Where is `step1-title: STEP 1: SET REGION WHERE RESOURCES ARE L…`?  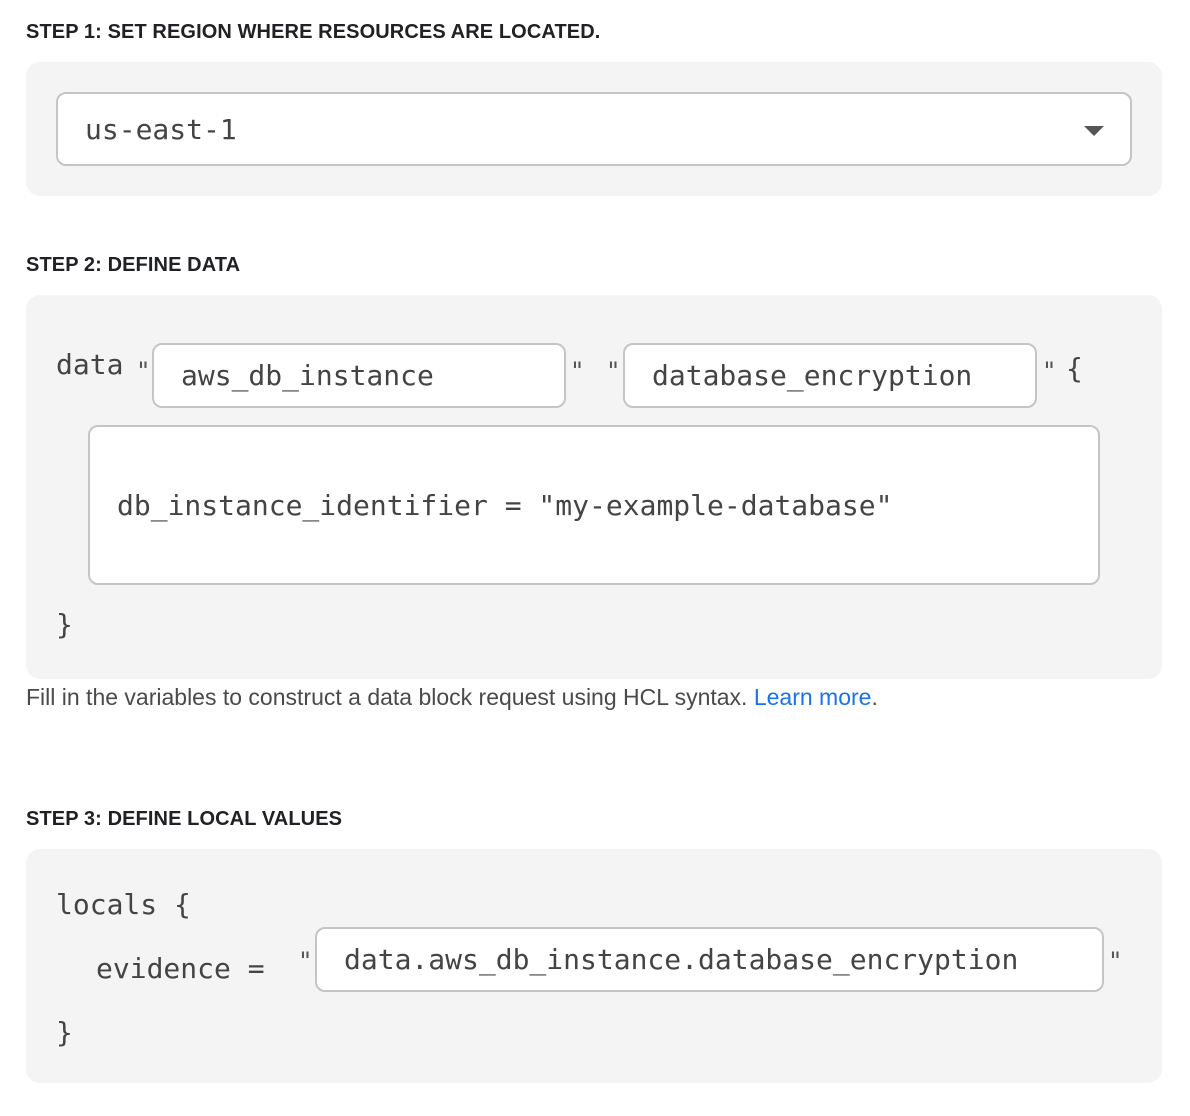 step1-title: STEP 1: SET REGION WHERE RESOURCES ARE L… is located at coordinates (313, 32).